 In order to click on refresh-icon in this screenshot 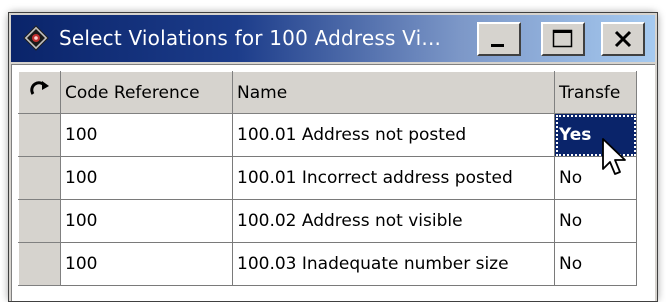, I will do `click(39, 88)`.